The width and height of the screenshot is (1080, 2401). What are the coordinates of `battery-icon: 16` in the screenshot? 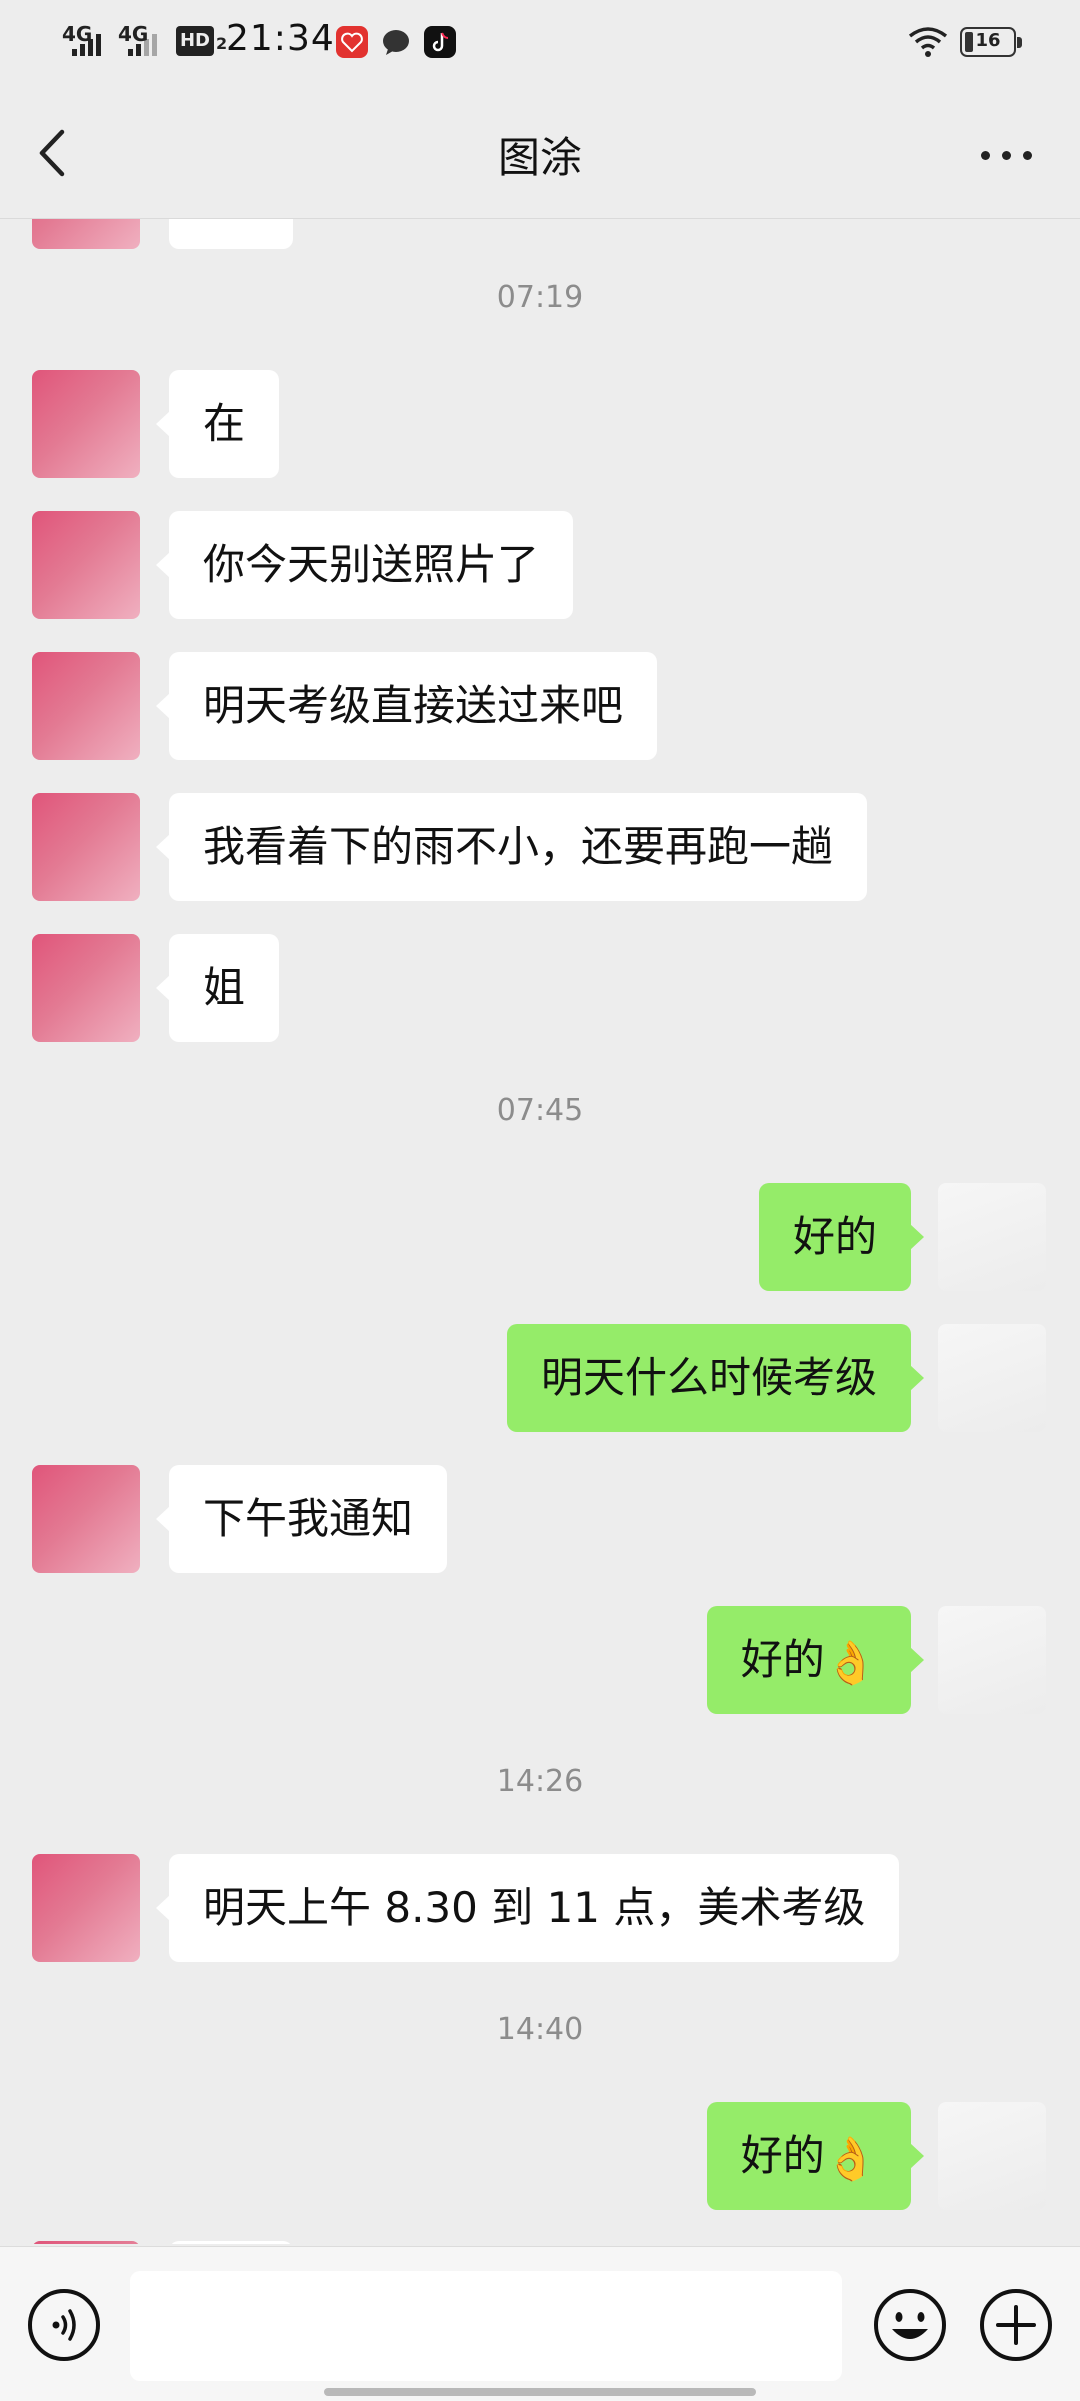 It's located at (991, 42).